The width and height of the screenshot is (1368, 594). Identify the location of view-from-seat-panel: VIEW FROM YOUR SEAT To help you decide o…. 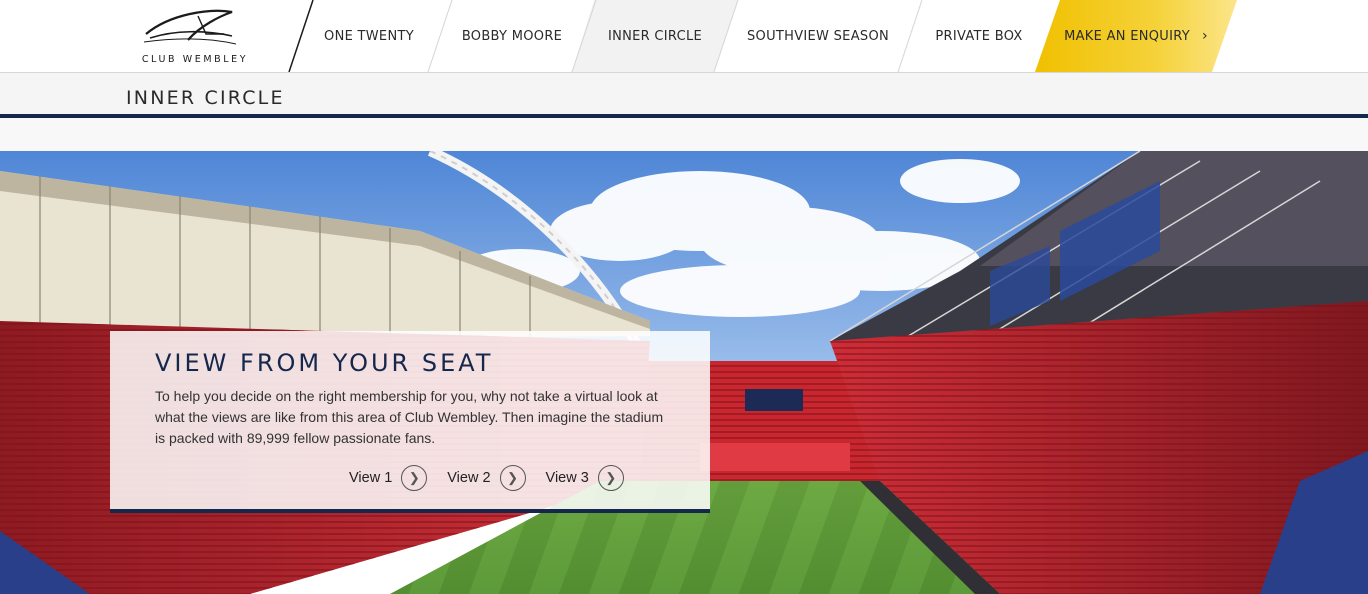
(410, 422).